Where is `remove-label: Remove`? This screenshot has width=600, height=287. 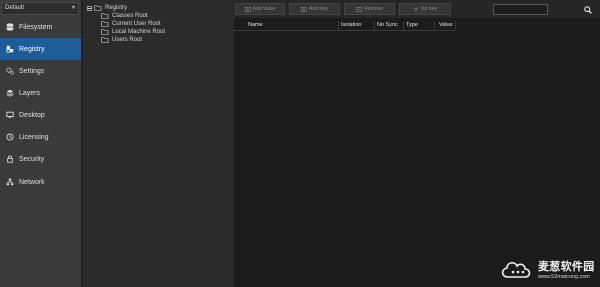 remove-label: Remove is located at coordinates (373, 9).